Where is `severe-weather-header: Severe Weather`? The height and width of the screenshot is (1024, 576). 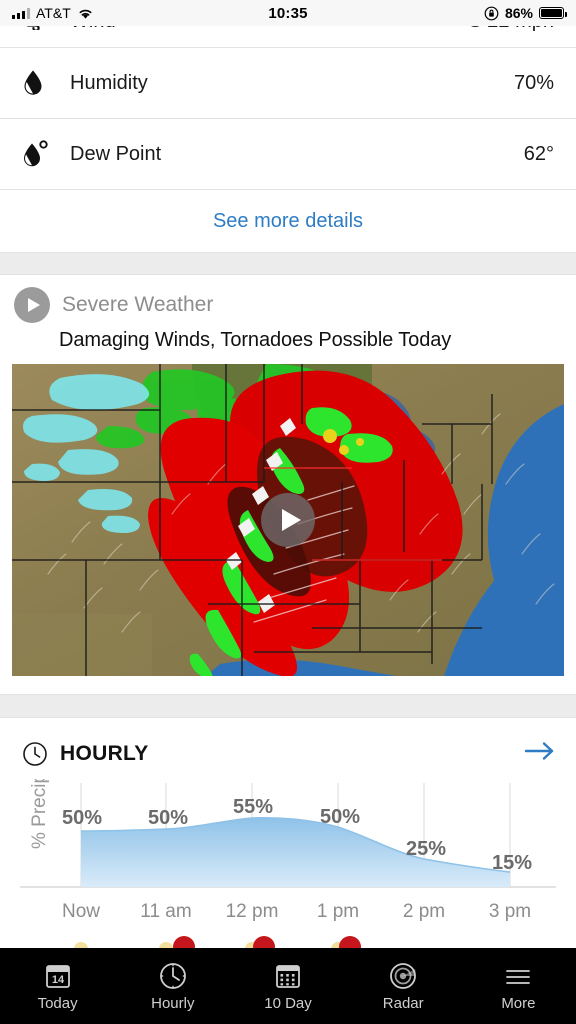 severe-weather-header: Severe Weather is located at coordinates (288, 305).